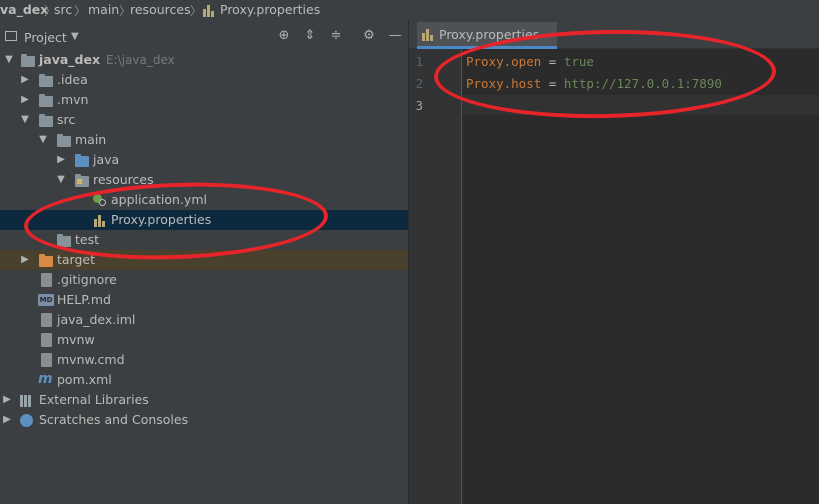 The height and width of the screenshot is (504, 819). Describe the element at coordinates (84, 299) in the screenshot. I see `tree-item-label: HELP.md` at that location.